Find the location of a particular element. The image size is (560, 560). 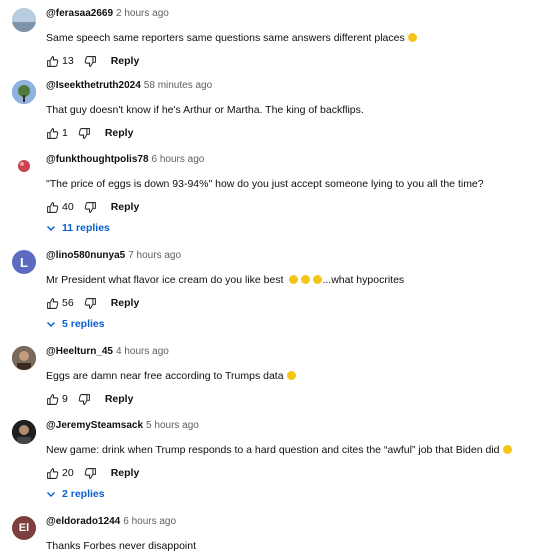

view-replies-button: 5 replies is located at coordinates (75, 324).